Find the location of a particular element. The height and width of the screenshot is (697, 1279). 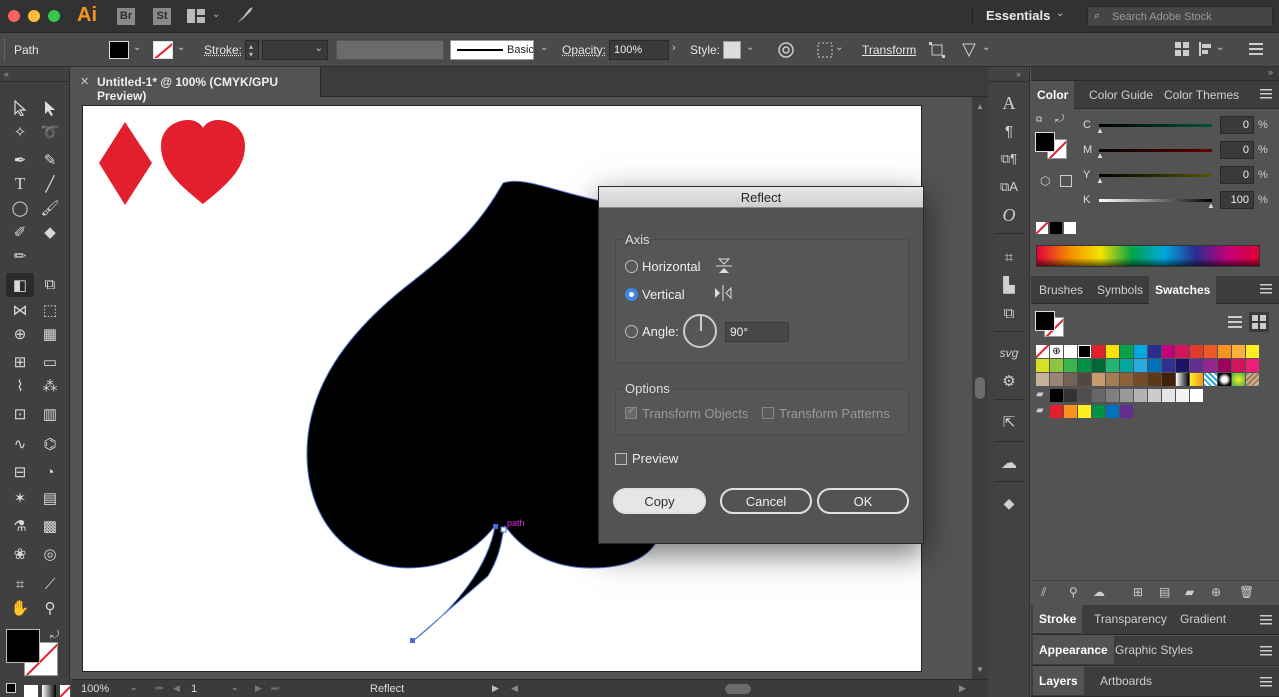

variable-width-profile is located at coordinates (390, 50).